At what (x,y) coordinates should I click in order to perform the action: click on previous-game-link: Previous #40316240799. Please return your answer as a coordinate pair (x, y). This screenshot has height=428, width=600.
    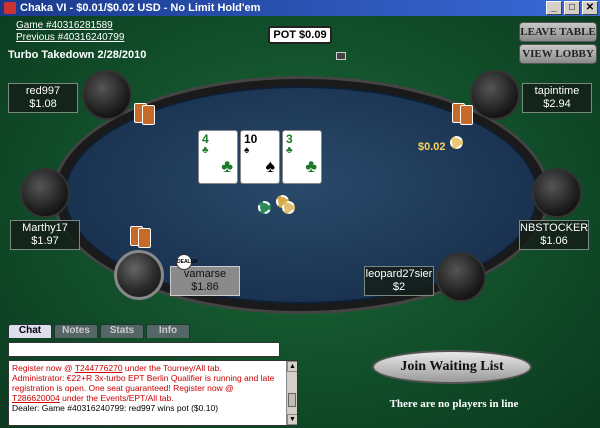
    Looking at the image, I should click on (70, 37).